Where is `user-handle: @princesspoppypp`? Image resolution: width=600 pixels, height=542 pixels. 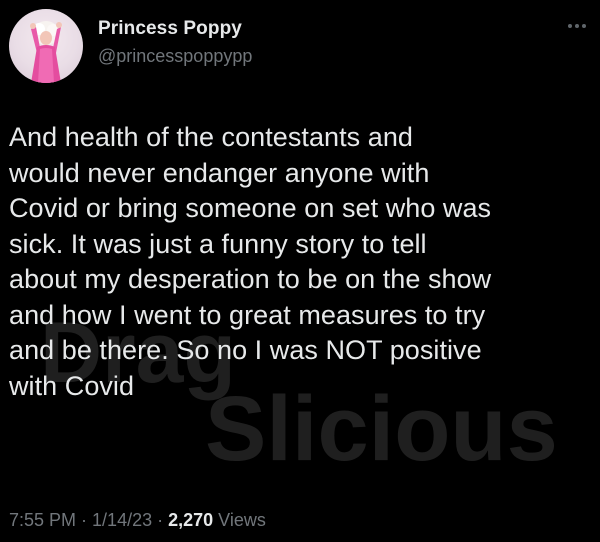
user-handle: @princesspoppypp is located at coordinates (175, 56).